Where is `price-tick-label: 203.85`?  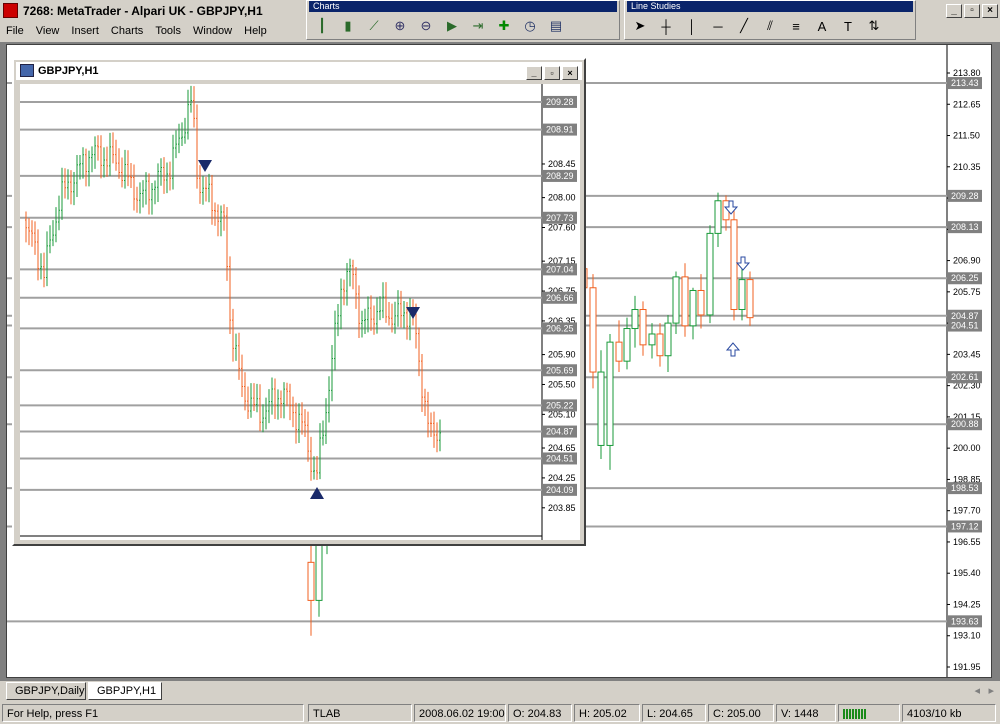 price-tick-label: 203.85 is located at coordinates (562, 508).